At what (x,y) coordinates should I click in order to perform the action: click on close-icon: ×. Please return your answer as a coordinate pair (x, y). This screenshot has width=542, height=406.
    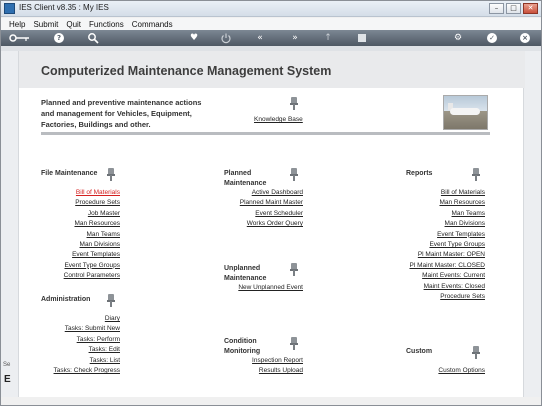
    Looking at the image, I should click on (525, 38).